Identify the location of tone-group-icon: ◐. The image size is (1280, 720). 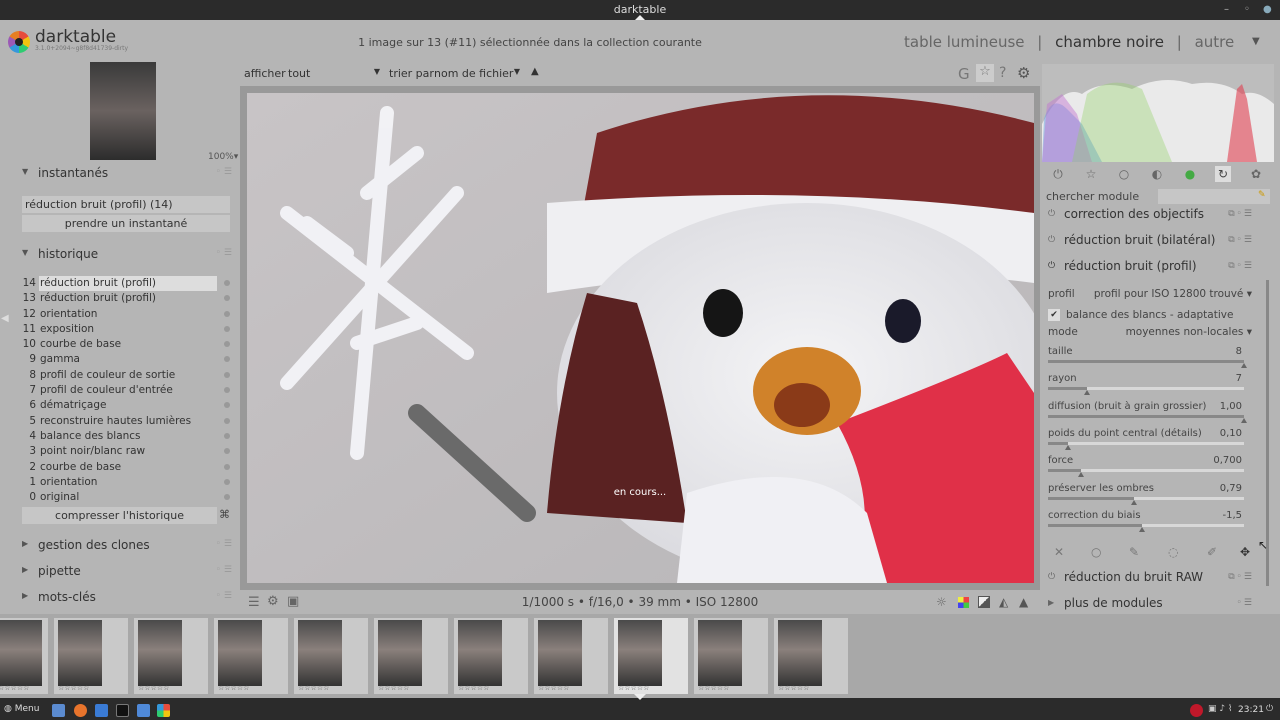
(1157, 174).